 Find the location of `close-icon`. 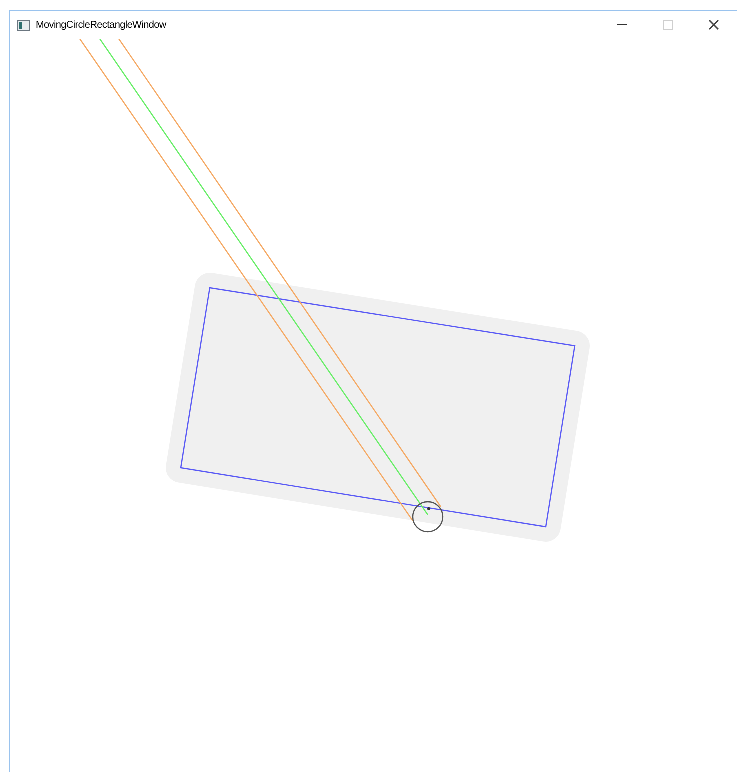

close-icon is located at coordinates (714, 25).